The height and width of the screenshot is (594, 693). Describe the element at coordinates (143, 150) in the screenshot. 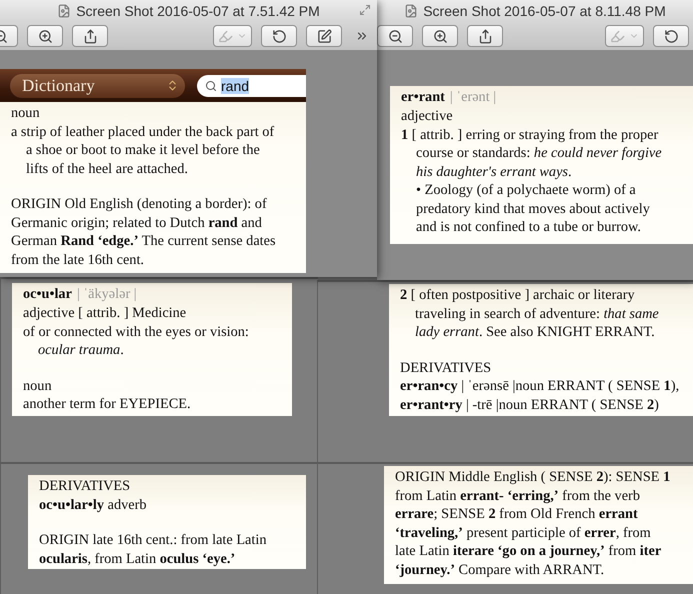

I see `entry-text: a shoe or boot to make it level before the` at that location.